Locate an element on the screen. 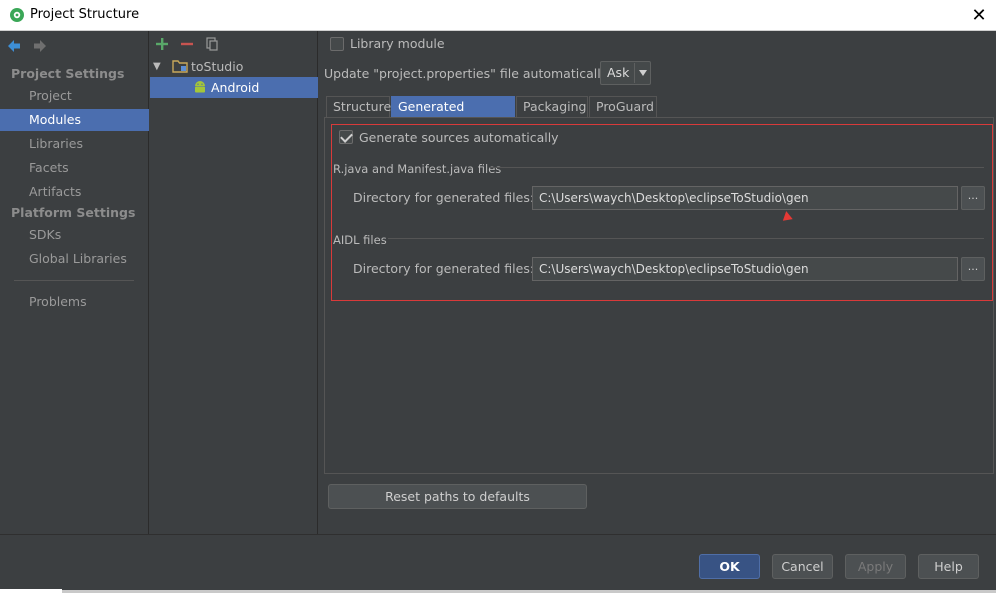 The height and width of the screenshot is (593, 996). sidebar-item-modules: Modules is located at coordinates (74, 120).